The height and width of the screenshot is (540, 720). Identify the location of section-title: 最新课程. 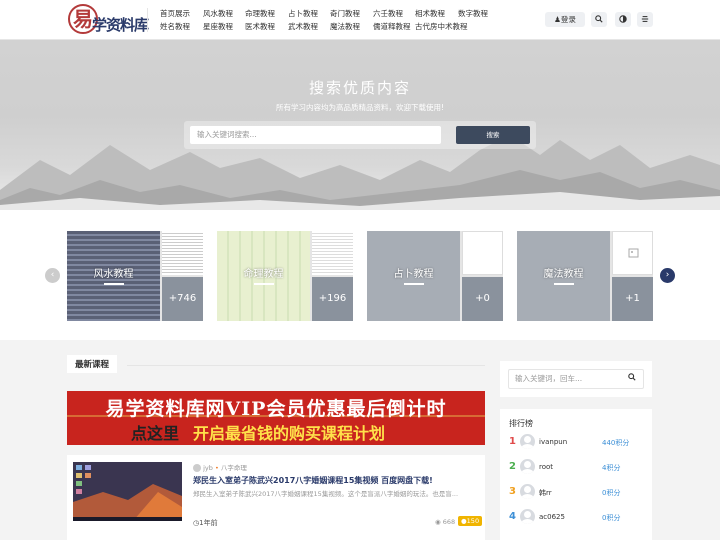
(92, 364).